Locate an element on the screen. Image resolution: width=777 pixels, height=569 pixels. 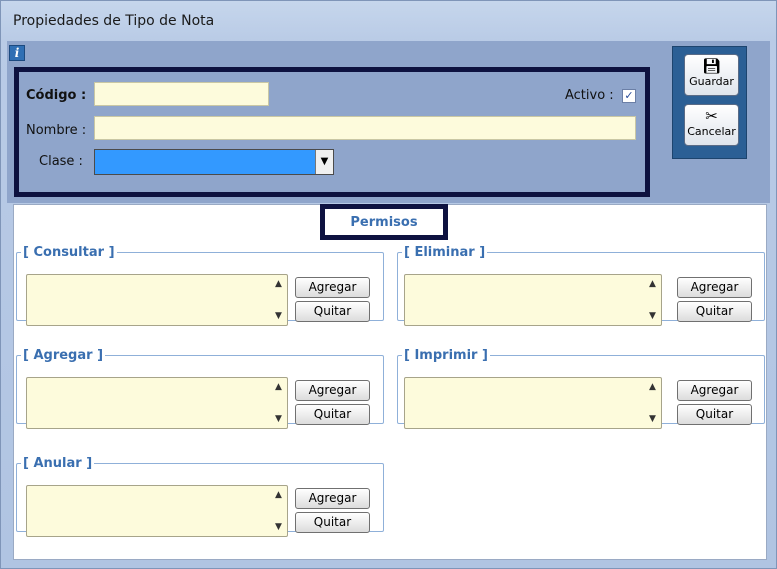
tab-permisos: Permisos is located at coordinates (384, 222).